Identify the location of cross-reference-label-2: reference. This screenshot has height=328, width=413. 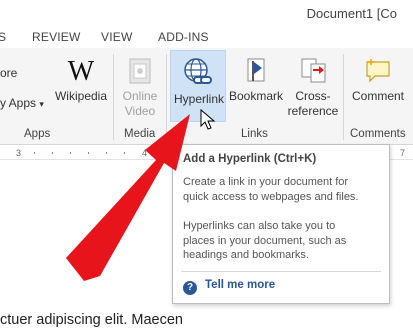
(313, 111).